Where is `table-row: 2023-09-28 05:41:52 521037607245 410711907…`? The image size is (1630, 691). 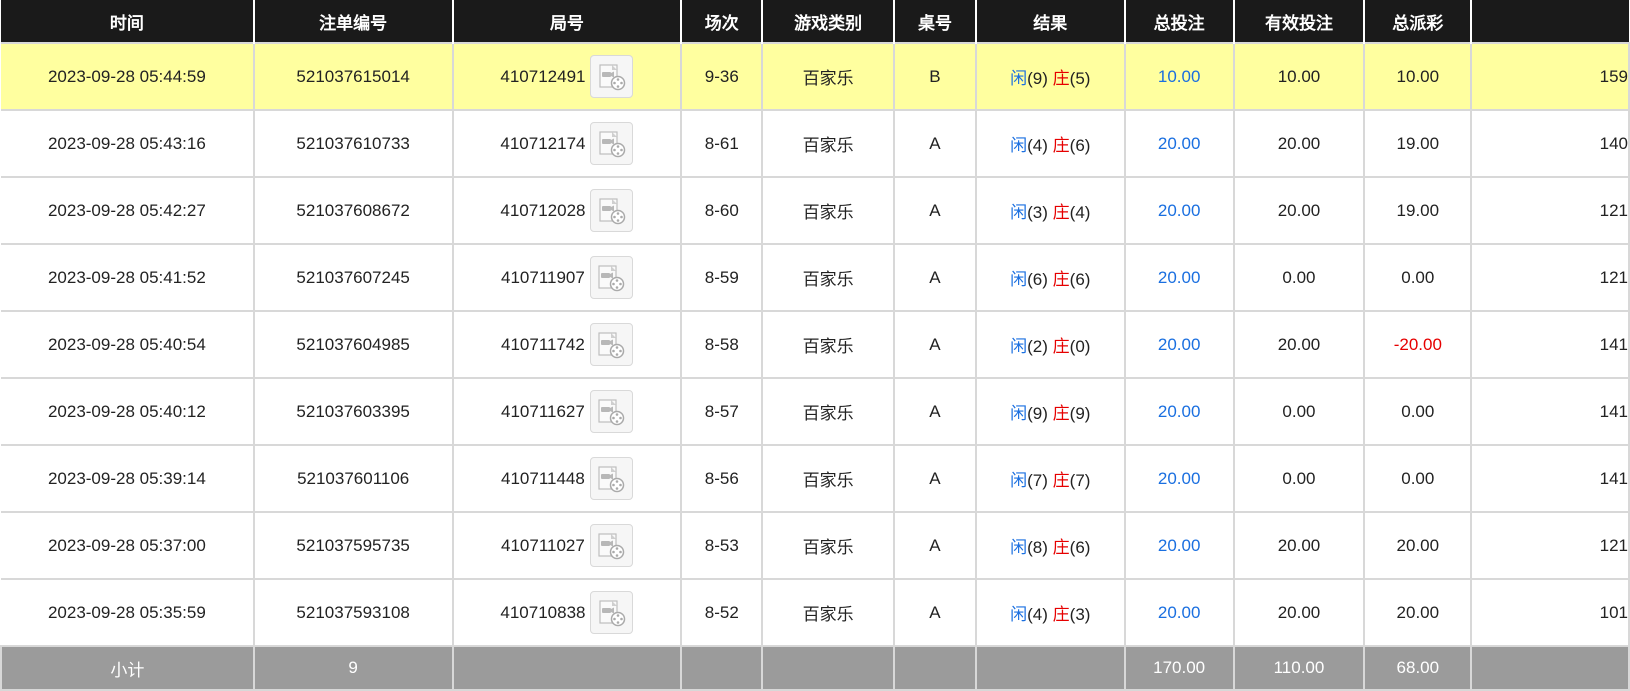 table-row: 2023-09-28 05:41:52 521037607245 410711907… is located at coordinates (815, 277).